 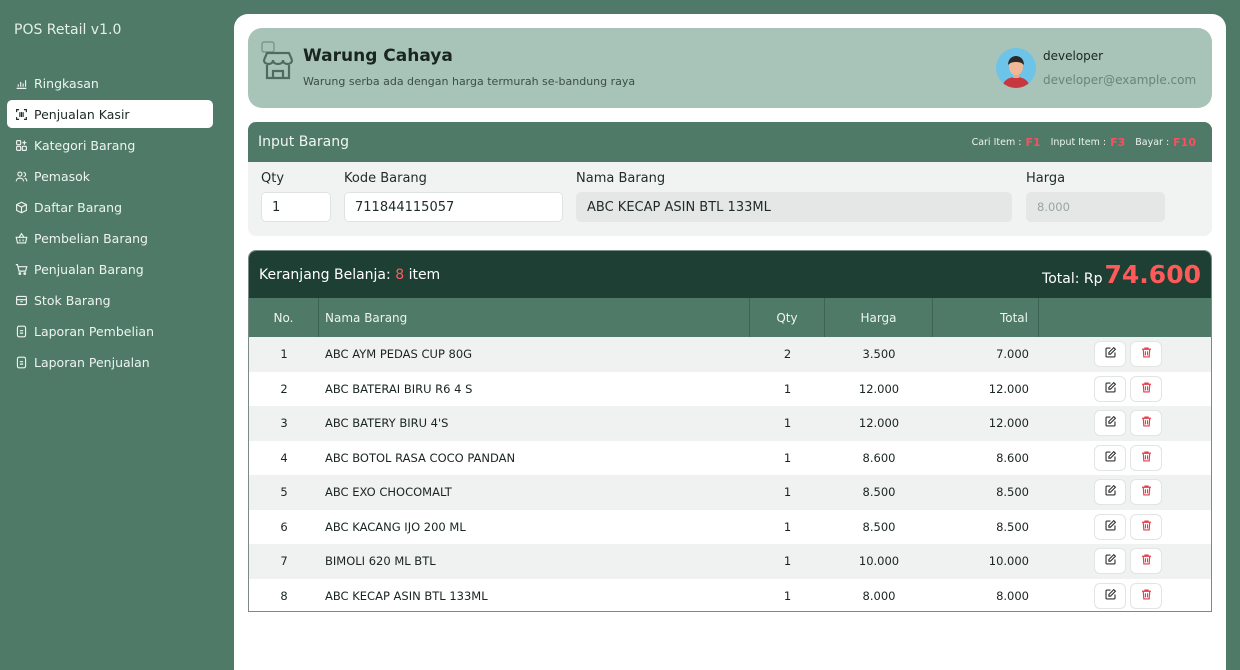 I want to click on cart-count-suffix: item, so click(x=424, y=274).